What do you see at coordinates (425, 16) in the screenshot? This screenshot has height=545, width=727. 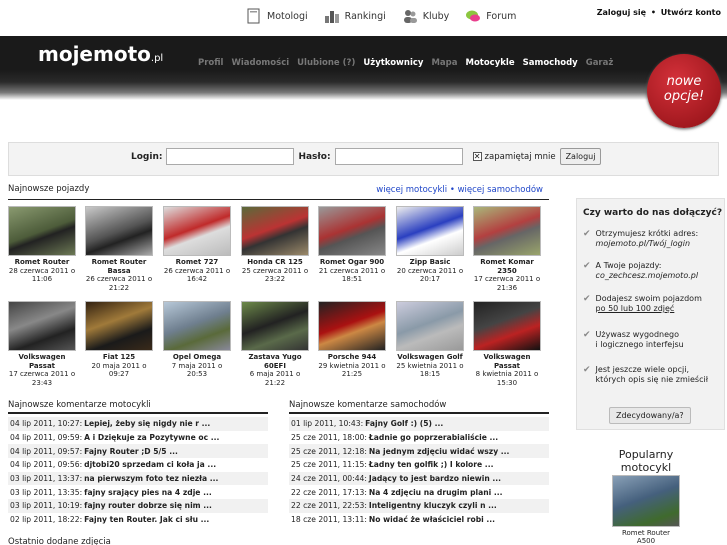 I see `nav-kluby: Kluby` at bounding box center [425, 16].